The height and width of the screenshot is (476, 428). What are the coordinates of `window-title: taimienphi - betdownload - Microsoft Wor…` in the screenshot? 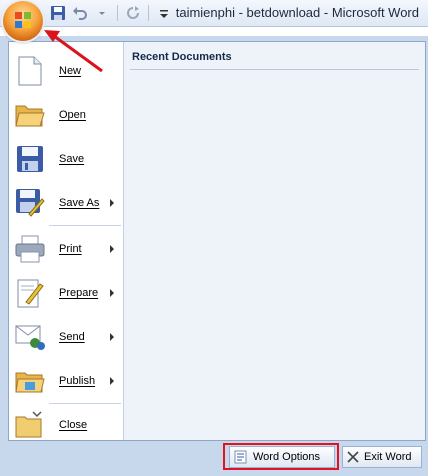 It's located at (297, 12).